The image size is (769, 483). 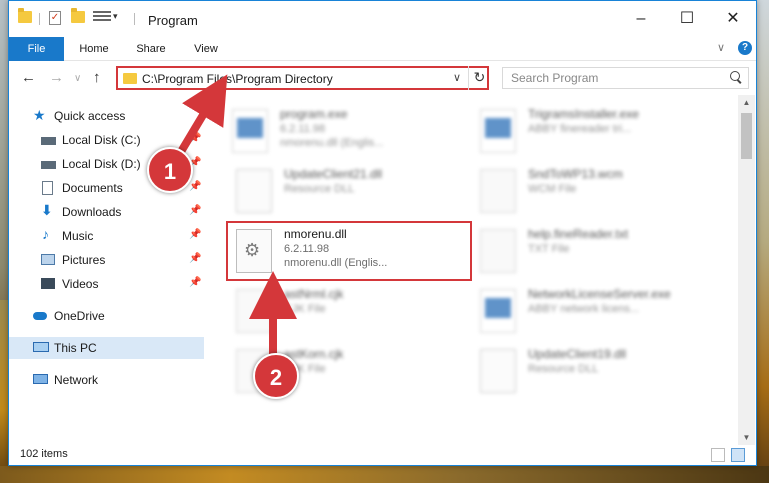 I want to click on sidebar-item-pictures: Pictures 📌, so click(x=106, y=260).